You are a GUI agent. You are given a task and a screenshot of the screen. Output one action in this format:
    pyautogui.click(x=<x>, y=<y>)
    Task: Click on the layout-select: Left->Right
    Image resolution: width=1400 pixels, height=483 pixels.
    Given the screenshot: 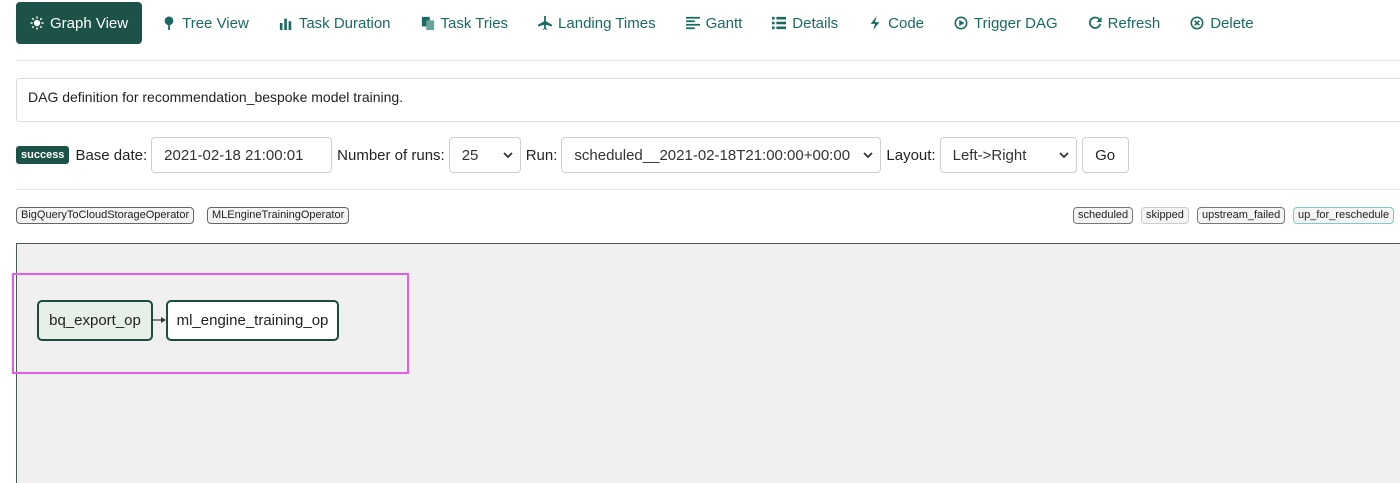 What is the action you would take?
    pyautogui.click(x=1008, y=155)
    